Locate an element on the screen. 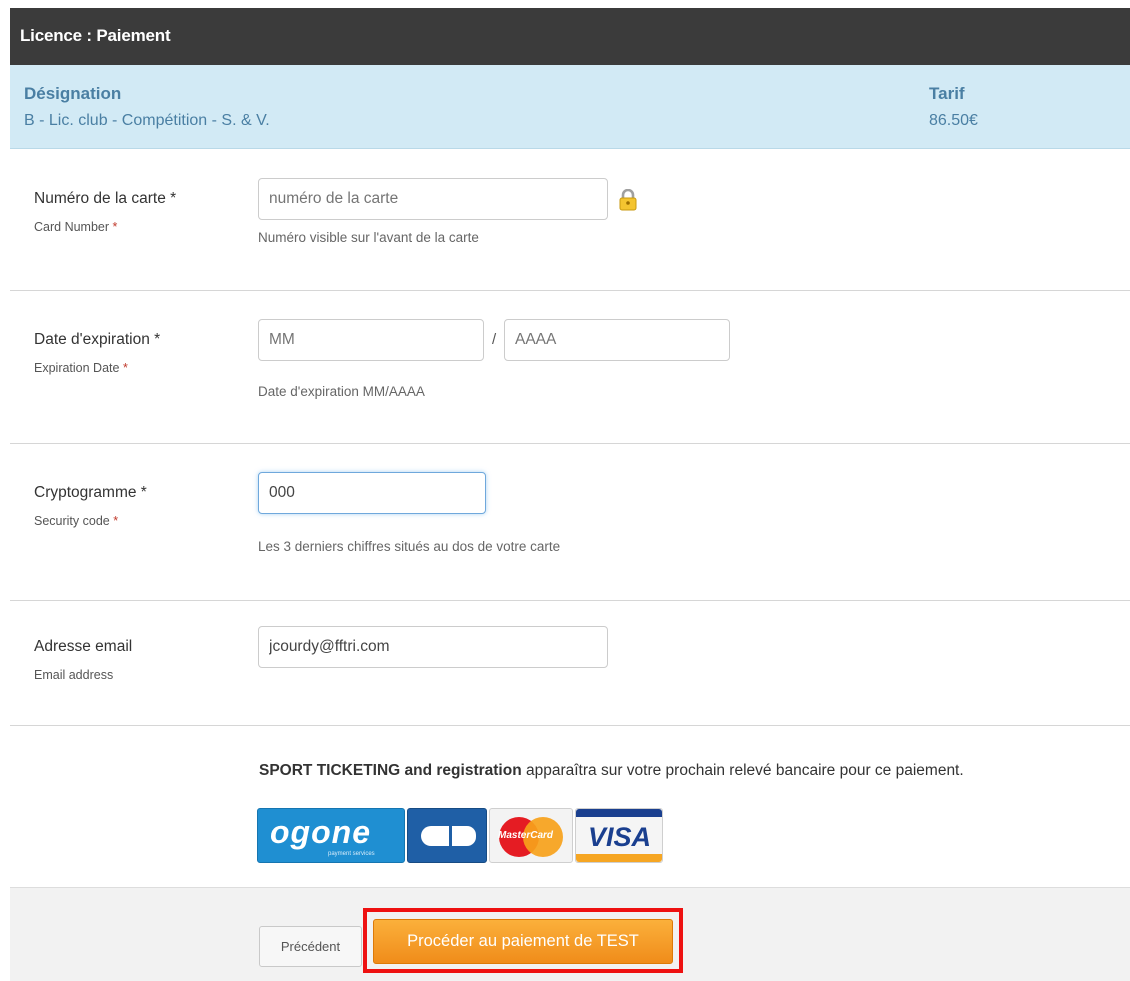 Image resolution: width=1130 pixels, height=981 pixels. card-number-label: Numéro de la carte * is located at coordinates (105, 198).